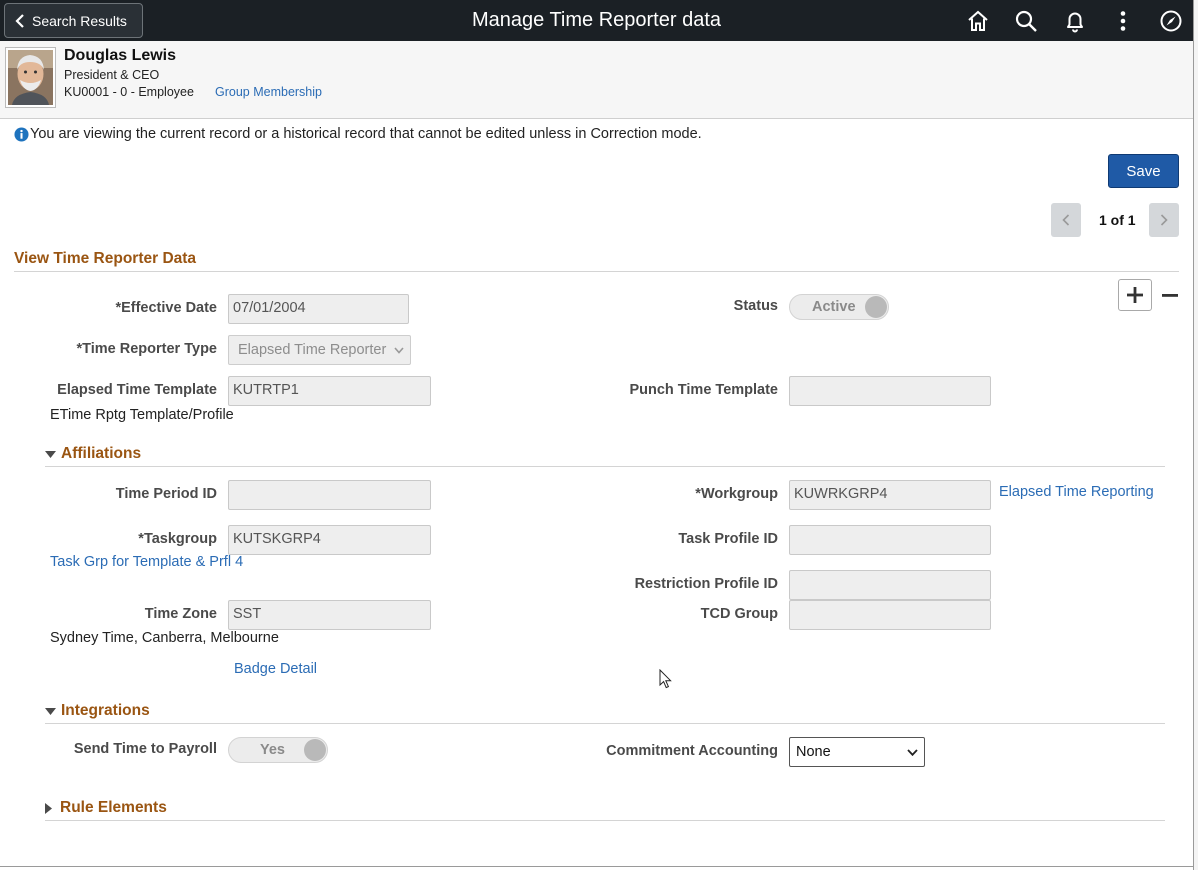 The image size is (1198, 870). Describe the element at coordinates (1143, 171) in the screenshot. I see `save-button: Save` at that location.